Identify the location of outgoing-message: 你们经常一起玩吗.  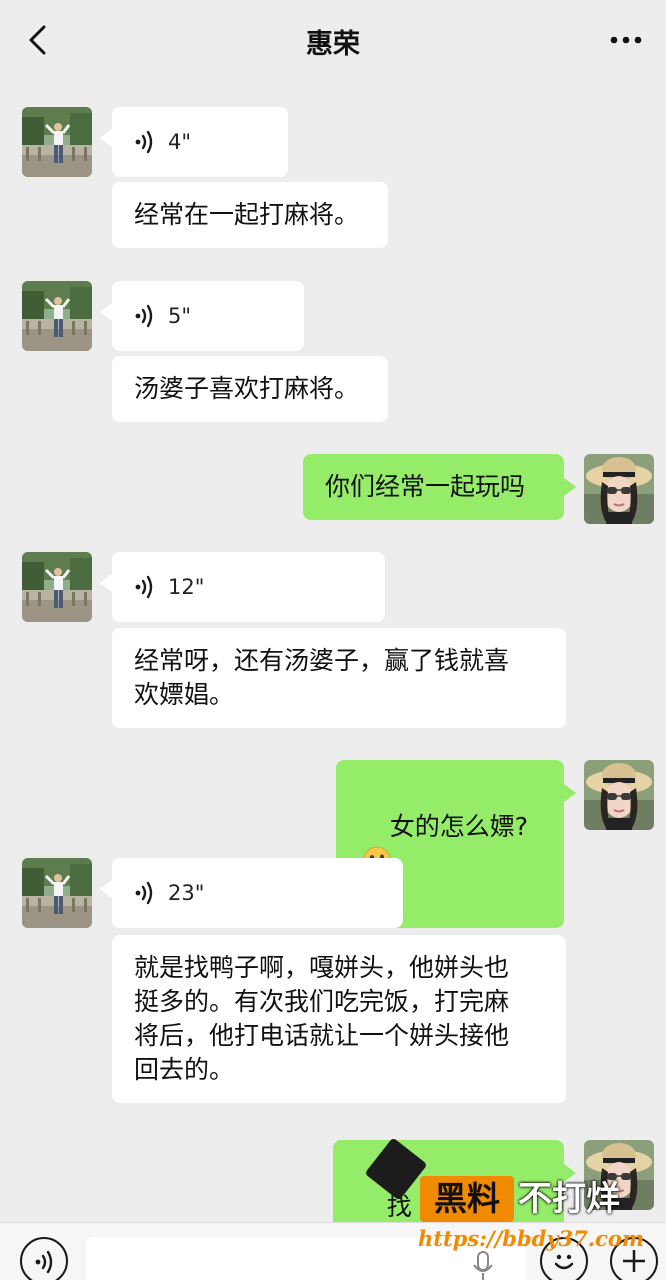
(439, 487).